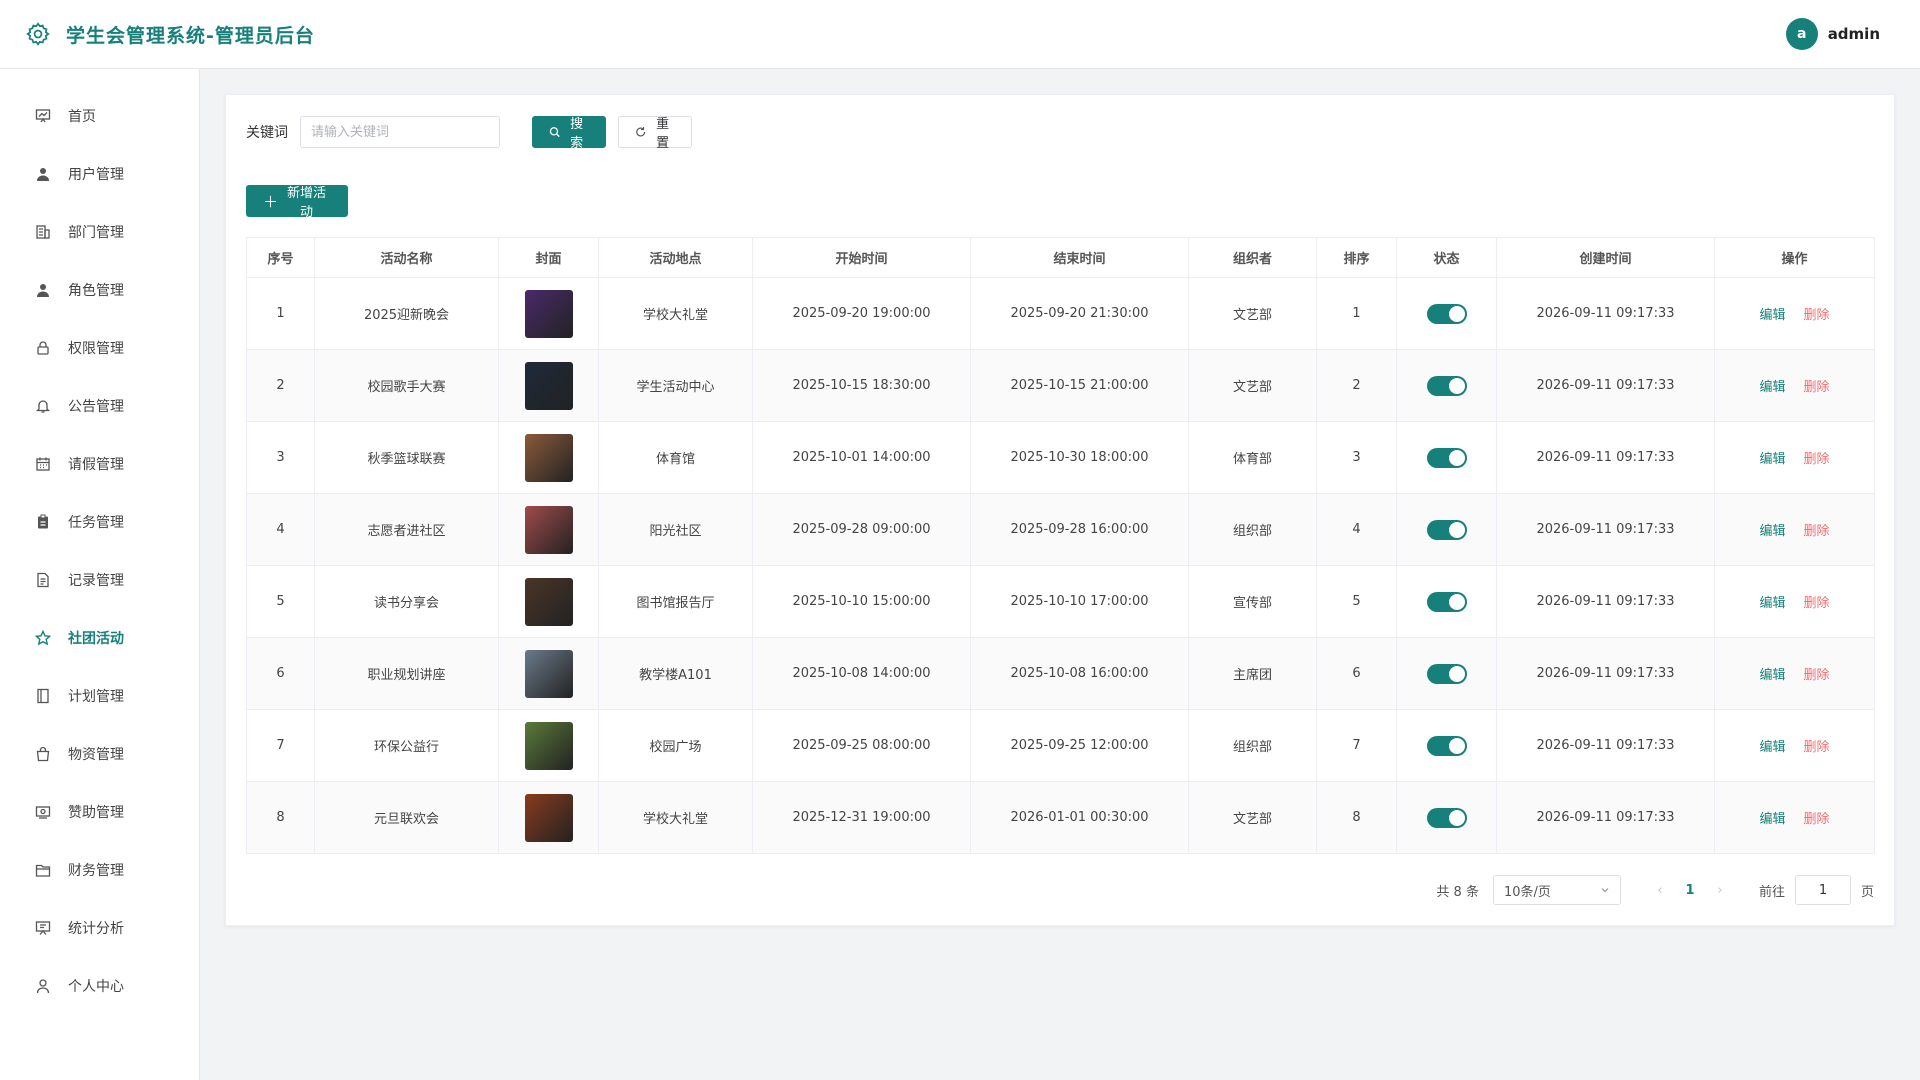 Image resolution: width=1920 pixels, height=1080 pixels. What do you see at coordinates (99, 232) in the screenshot?
I see `sidebar-item-2: 部门管理` at bounding box center [99, 232].